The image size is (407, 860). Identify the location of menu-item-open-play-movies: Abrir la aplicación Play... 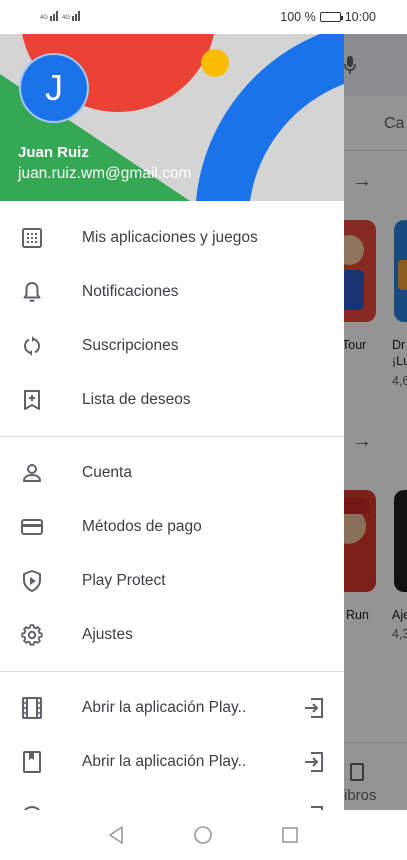
(172, 708).